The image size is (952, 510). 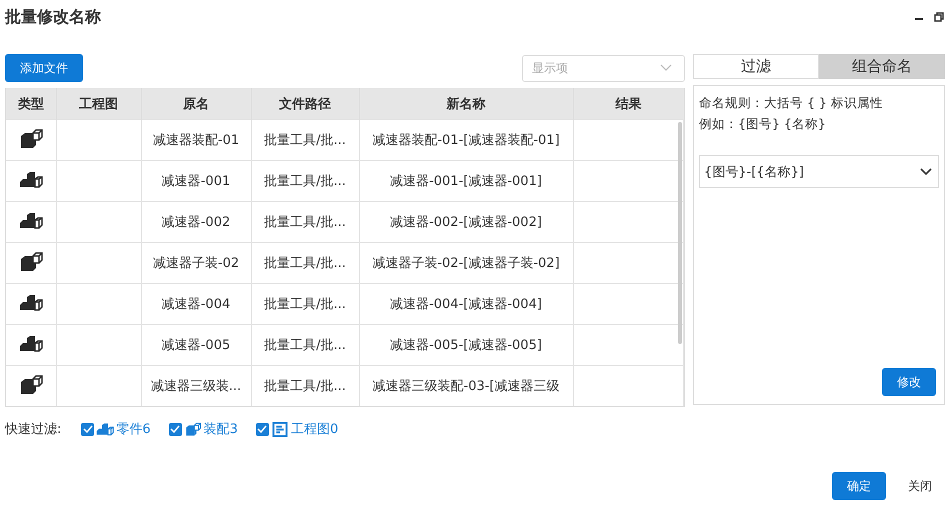 I want to click on tab: 过滤, so click(x=756, y=66).